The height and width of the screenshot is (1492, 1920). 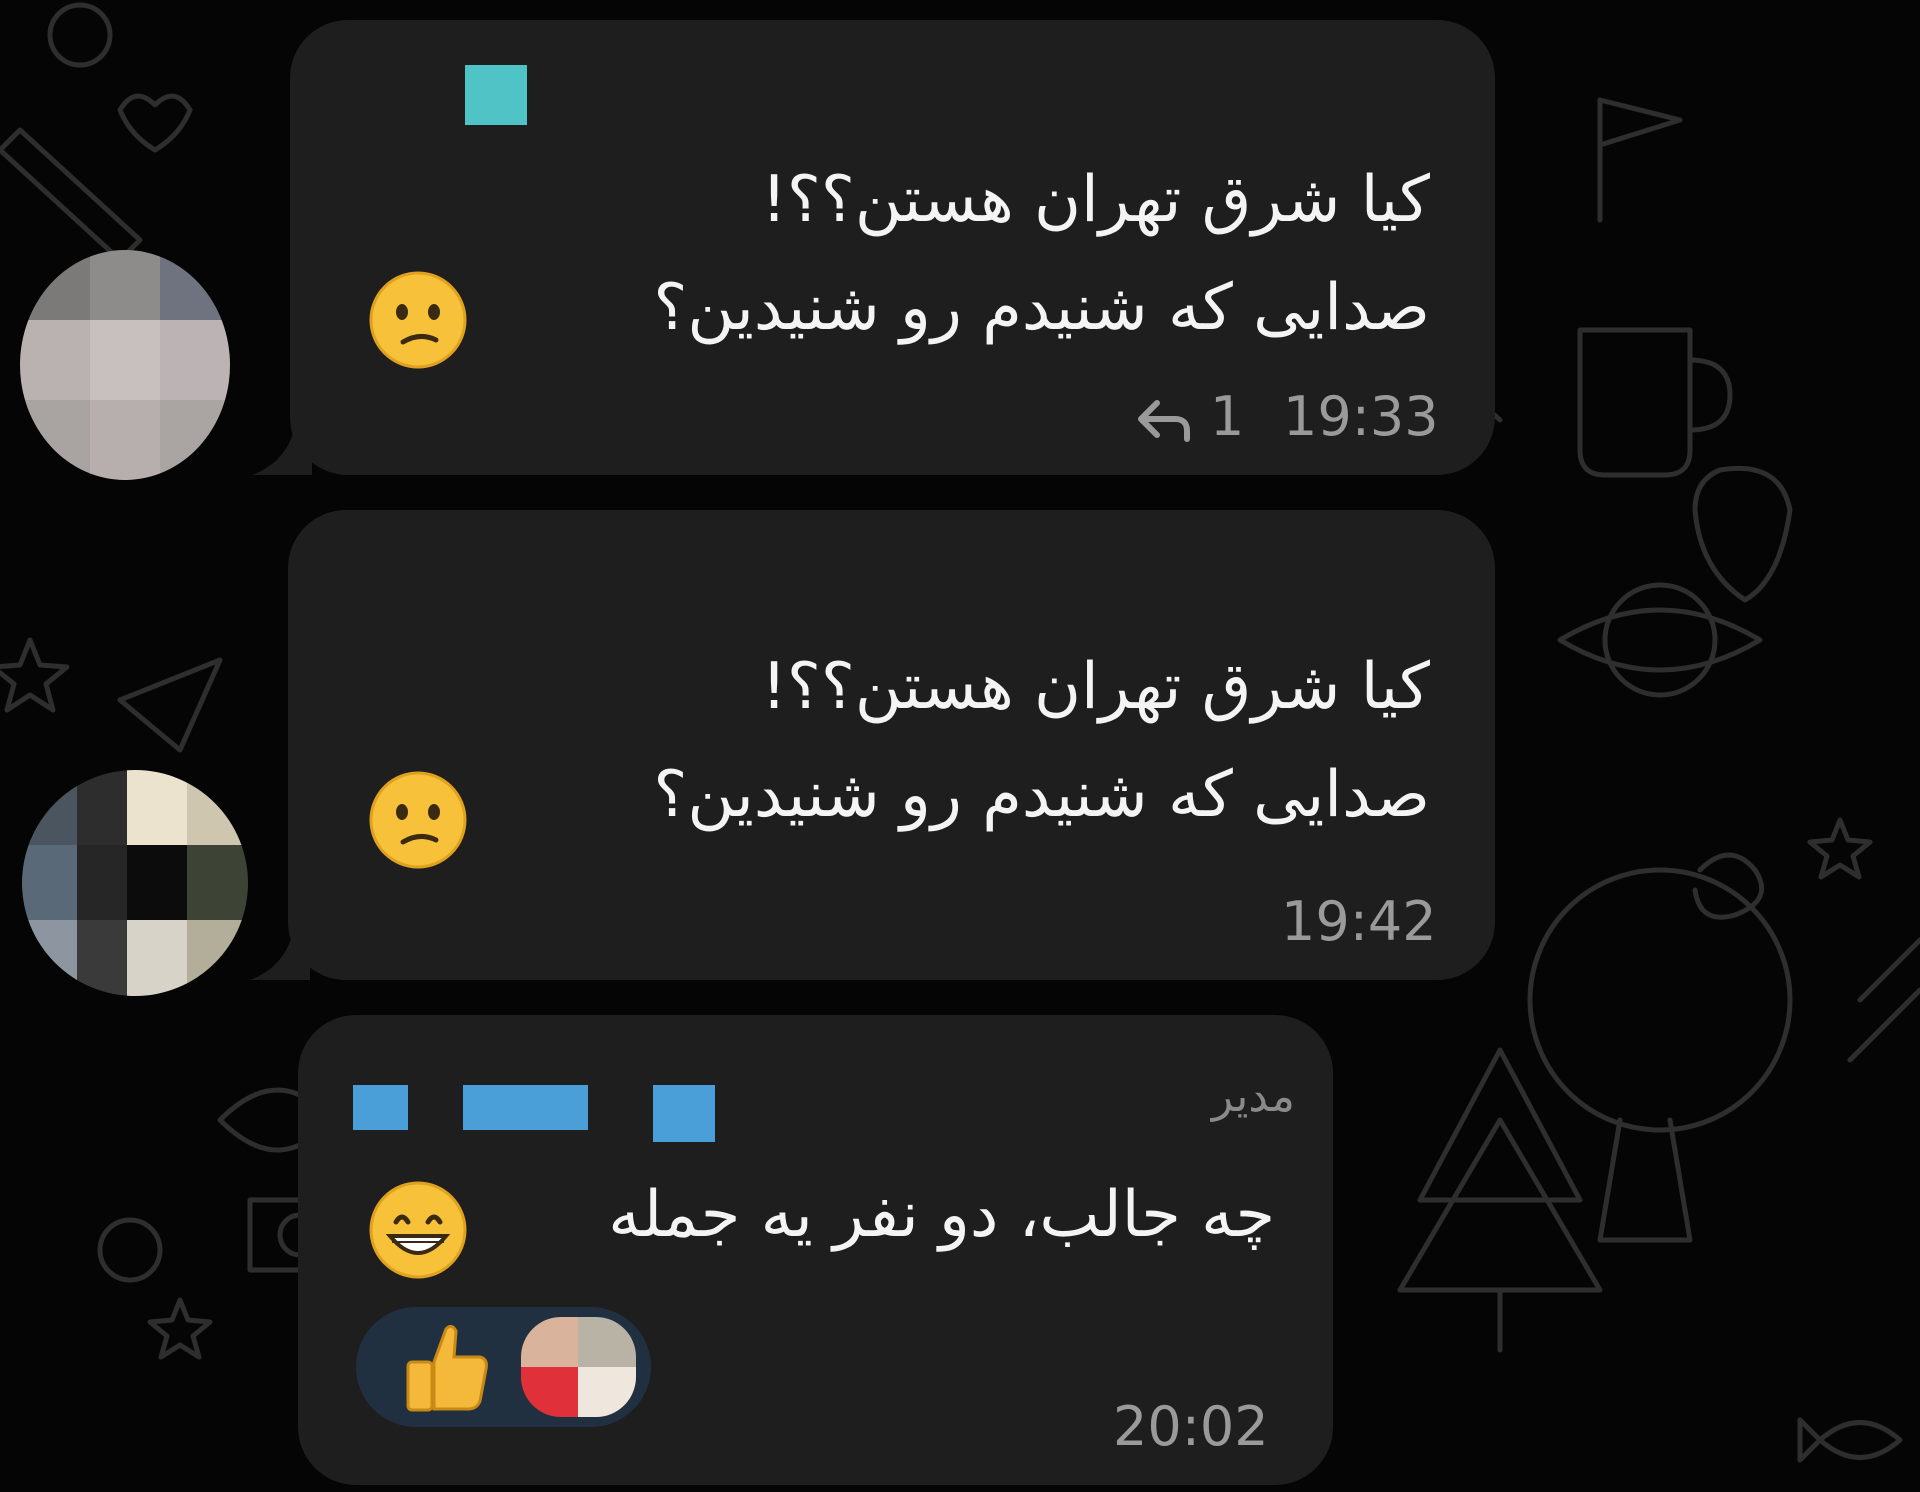 I want to click on message-time: 20:02, so click(x=1191, y=1426).